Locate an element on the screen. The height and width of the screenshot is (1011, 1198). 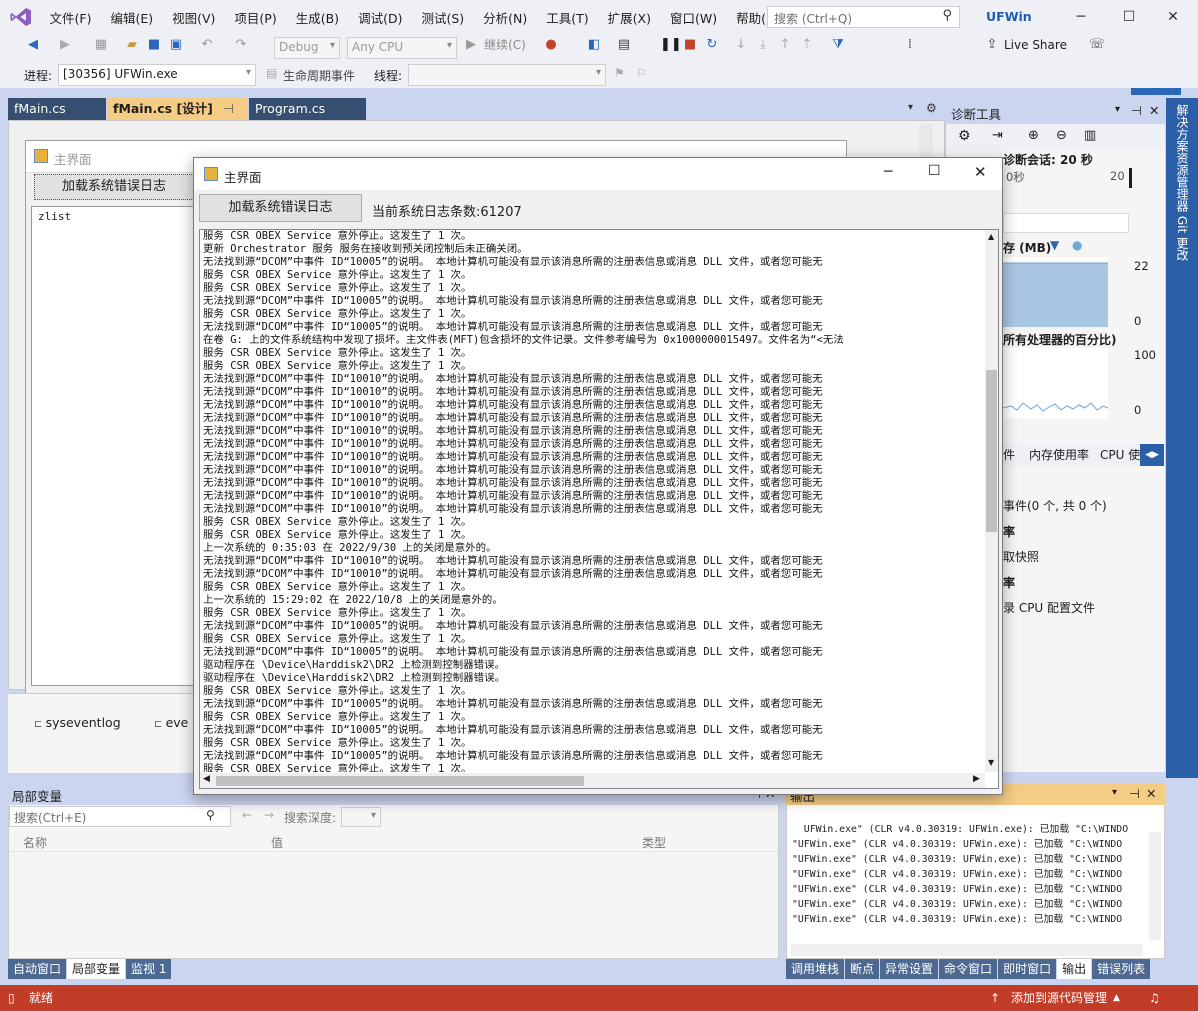
global-search-input: 搜索 (Ctrl+Q) ⚲ is located at coordinates (863, 17).